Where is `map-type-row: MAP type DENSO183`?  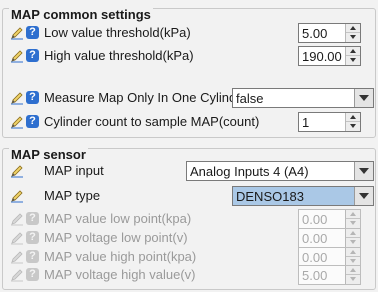 map-type-row: MAP type DENSO183 is located at coordinates (189, 196).